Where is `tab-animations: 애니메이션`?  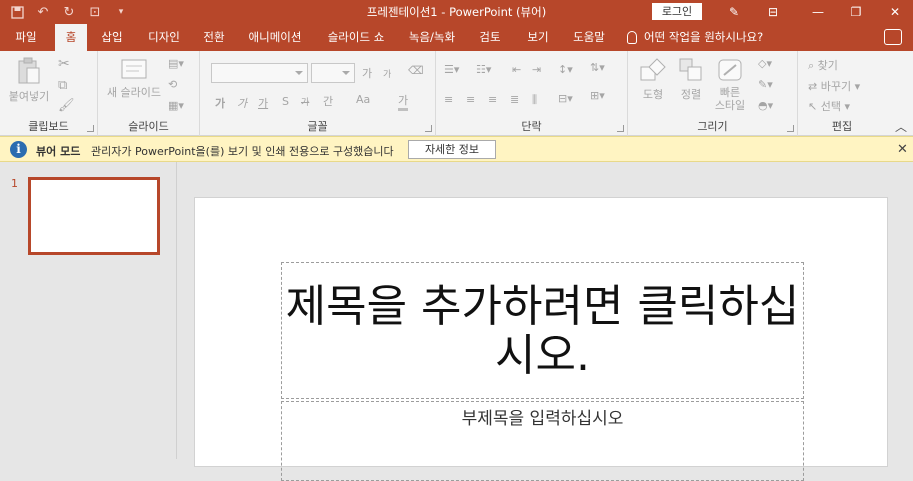 tab-animations: 애니메이션 is located at coordinates (275, 37).